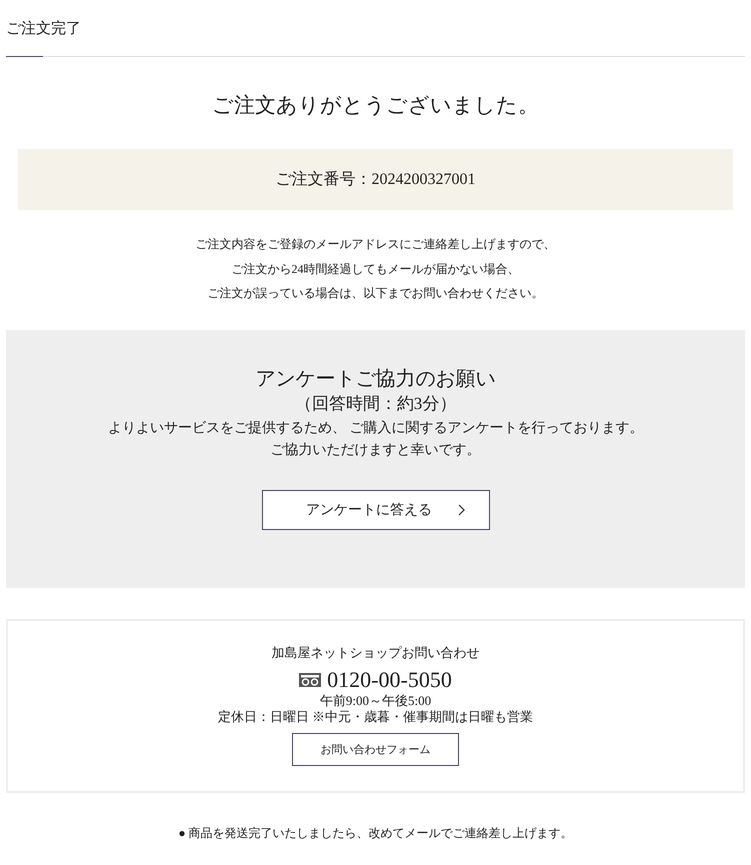 The image size is (751, 865). Describe the element at coordinates (376, 429) in the screenshot. I see `survey-text: よりよいサービスをご提供するため、 ご購入に関するアンケートを行っております。` at that location.